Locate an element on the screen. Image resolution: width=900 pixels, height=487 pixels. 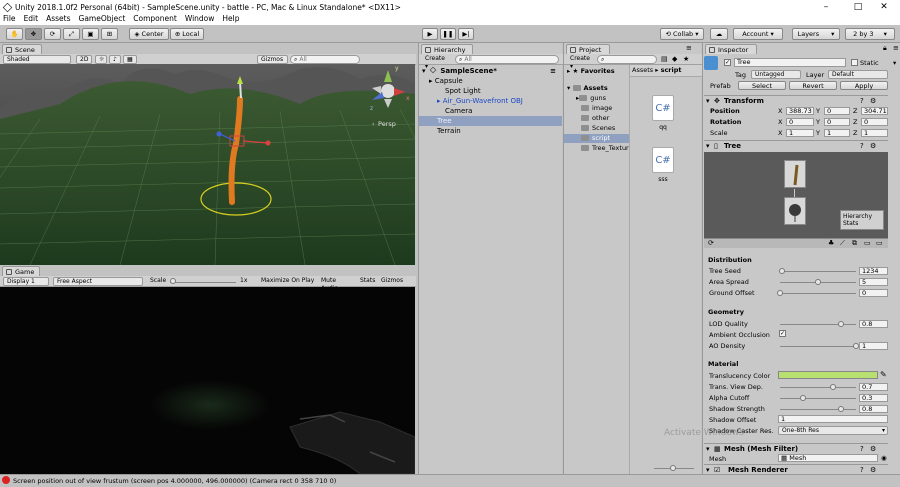
scale-slider-knob is located at coordinates (173, 281).